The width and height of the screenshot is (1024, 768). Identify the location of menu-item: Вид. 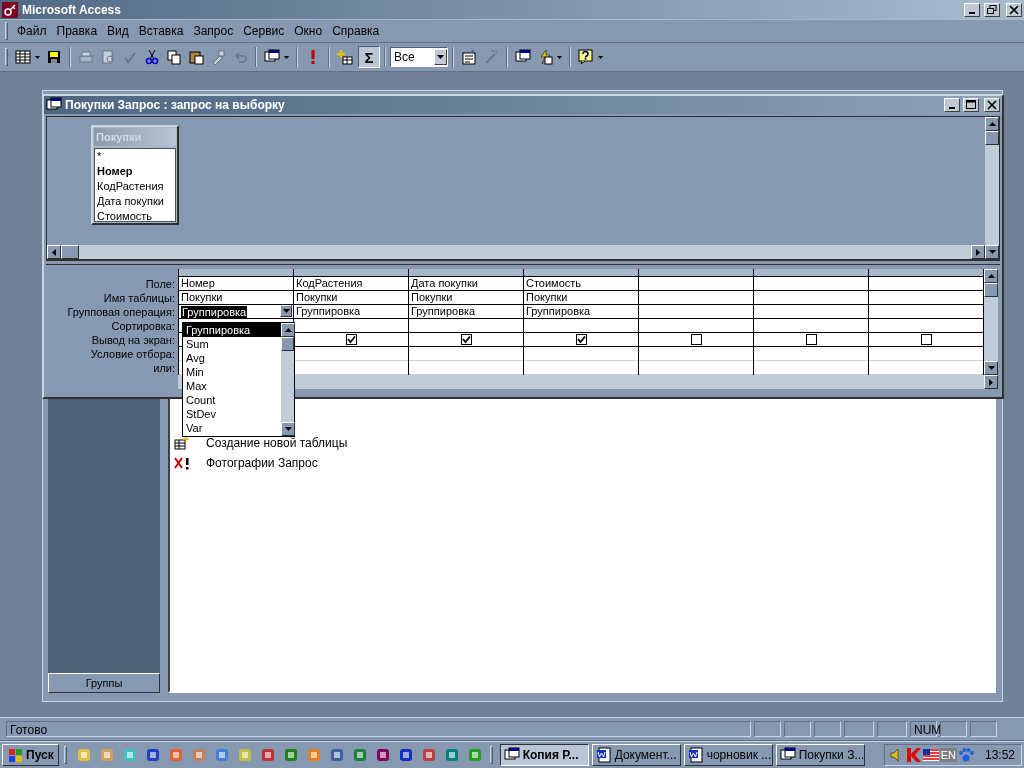
(118, 31).